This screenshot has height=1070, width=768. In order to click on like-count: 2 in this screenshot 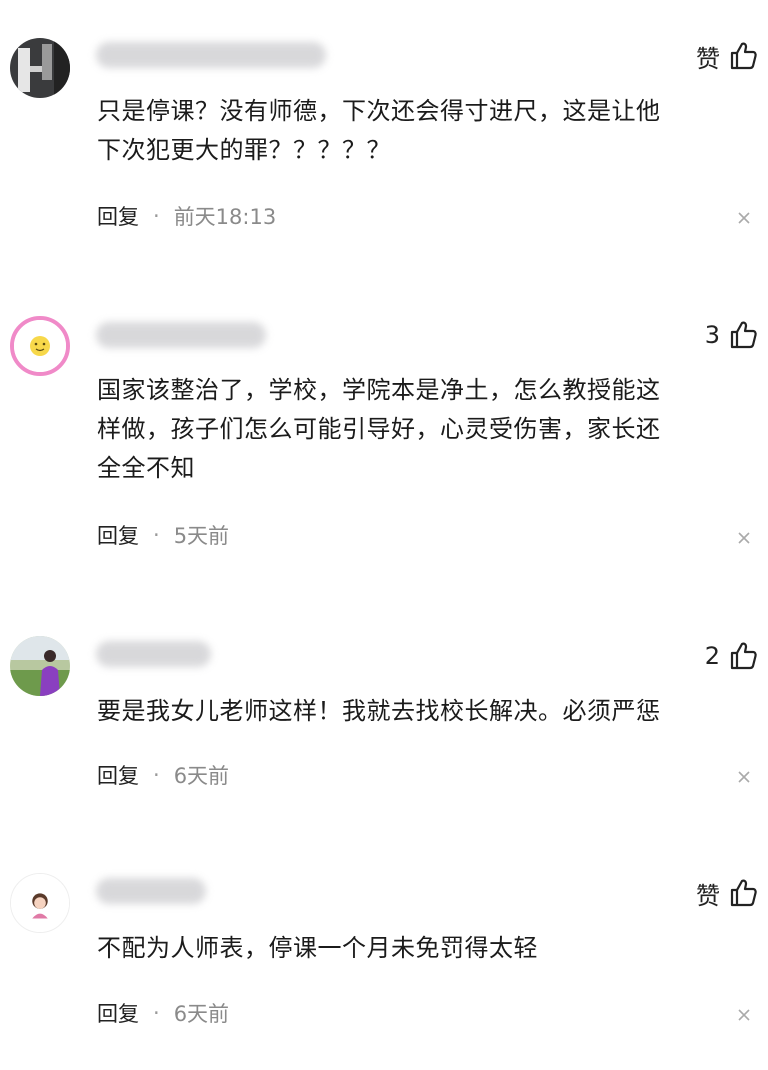, I will do `click(712, 656)`.